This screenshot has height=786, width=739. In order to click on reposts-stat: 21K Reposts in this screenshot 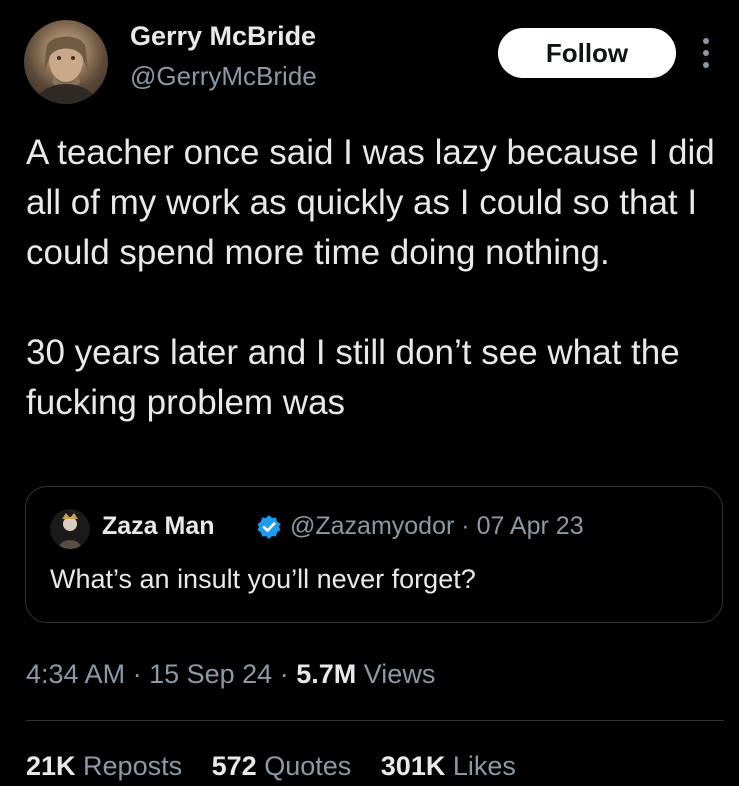, I will do `click(104, 766)`.